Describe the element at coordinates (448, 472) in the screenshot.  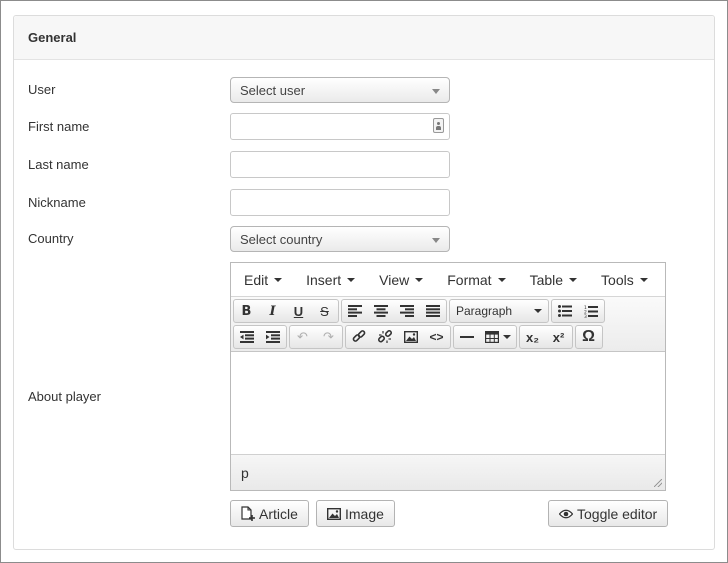
I see `editor-statusbar: p` at that location.